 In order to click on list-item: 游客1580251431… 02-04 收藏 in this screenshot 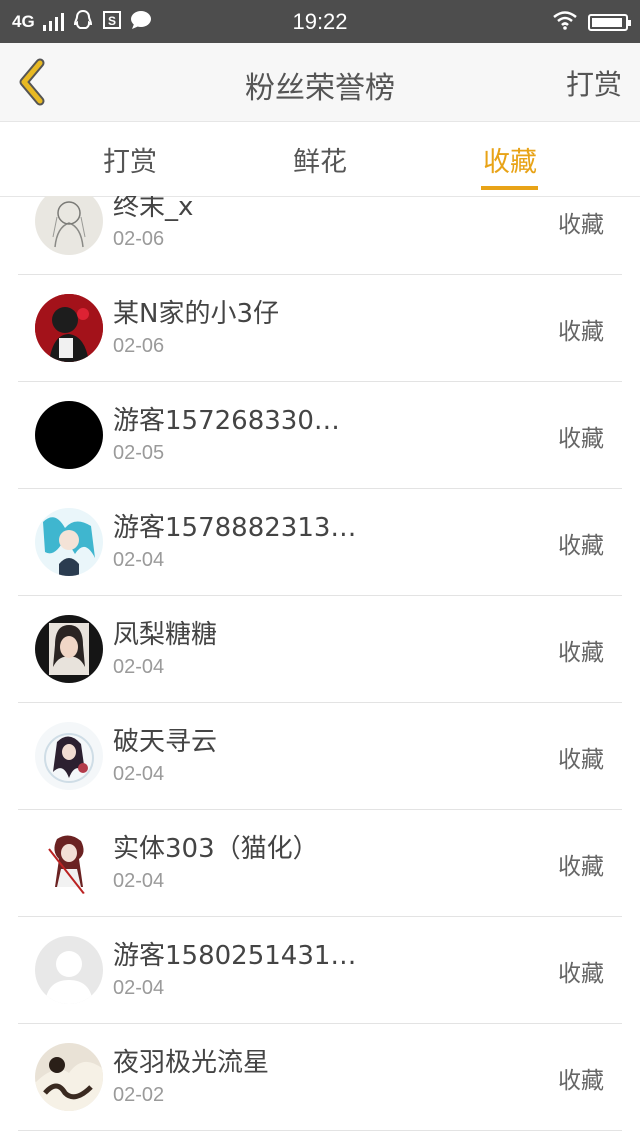, I will do `click(320, 970)`.